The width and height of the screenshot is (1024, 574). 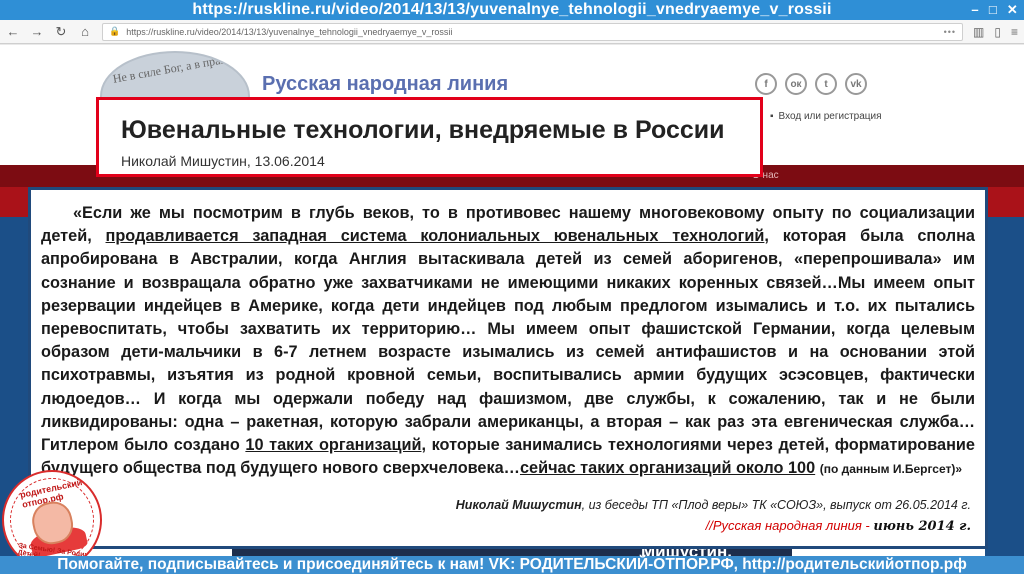 I want to click on article-byline: Николай Мишустин, 13.06.2014, so click(x=223, y=161).